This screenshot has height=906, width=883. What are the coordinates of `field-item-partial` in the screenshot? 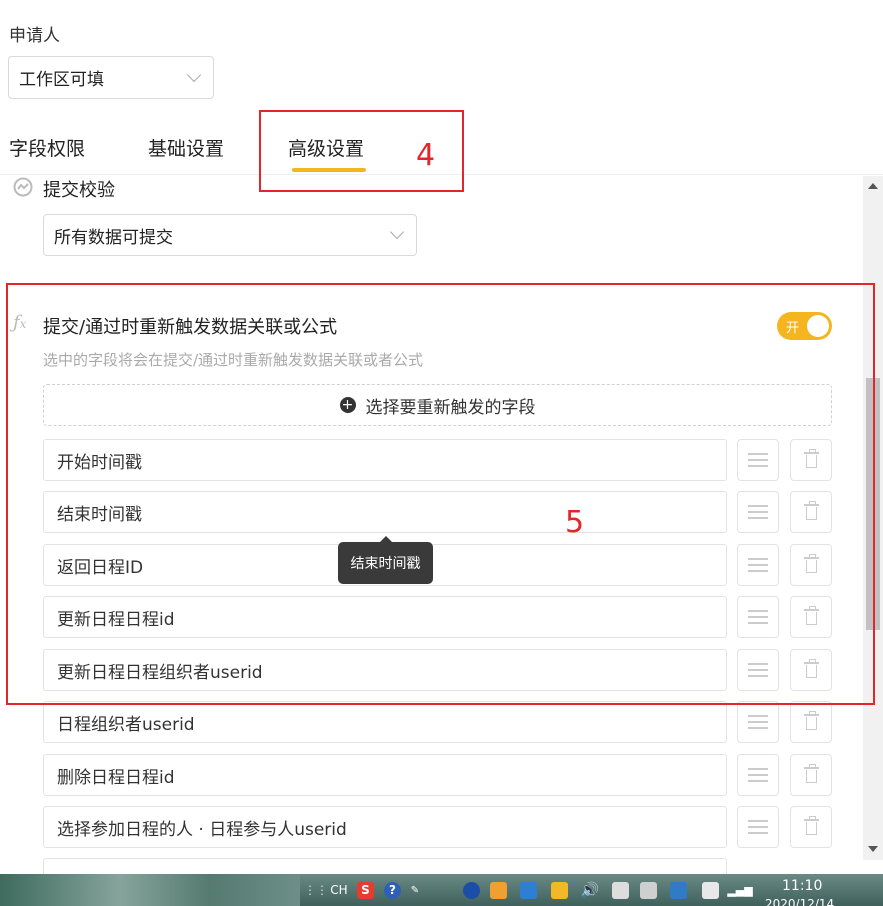 It's located at (385, 866).